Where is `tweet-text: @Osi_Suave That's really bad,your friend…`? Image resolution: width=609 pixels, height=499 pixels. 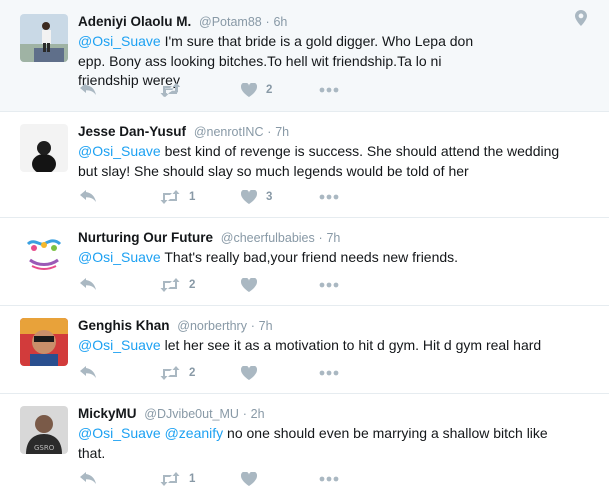
tweet-text: @Osi_Suave That's really bad,your friend… is located at coordinates (328, 258).